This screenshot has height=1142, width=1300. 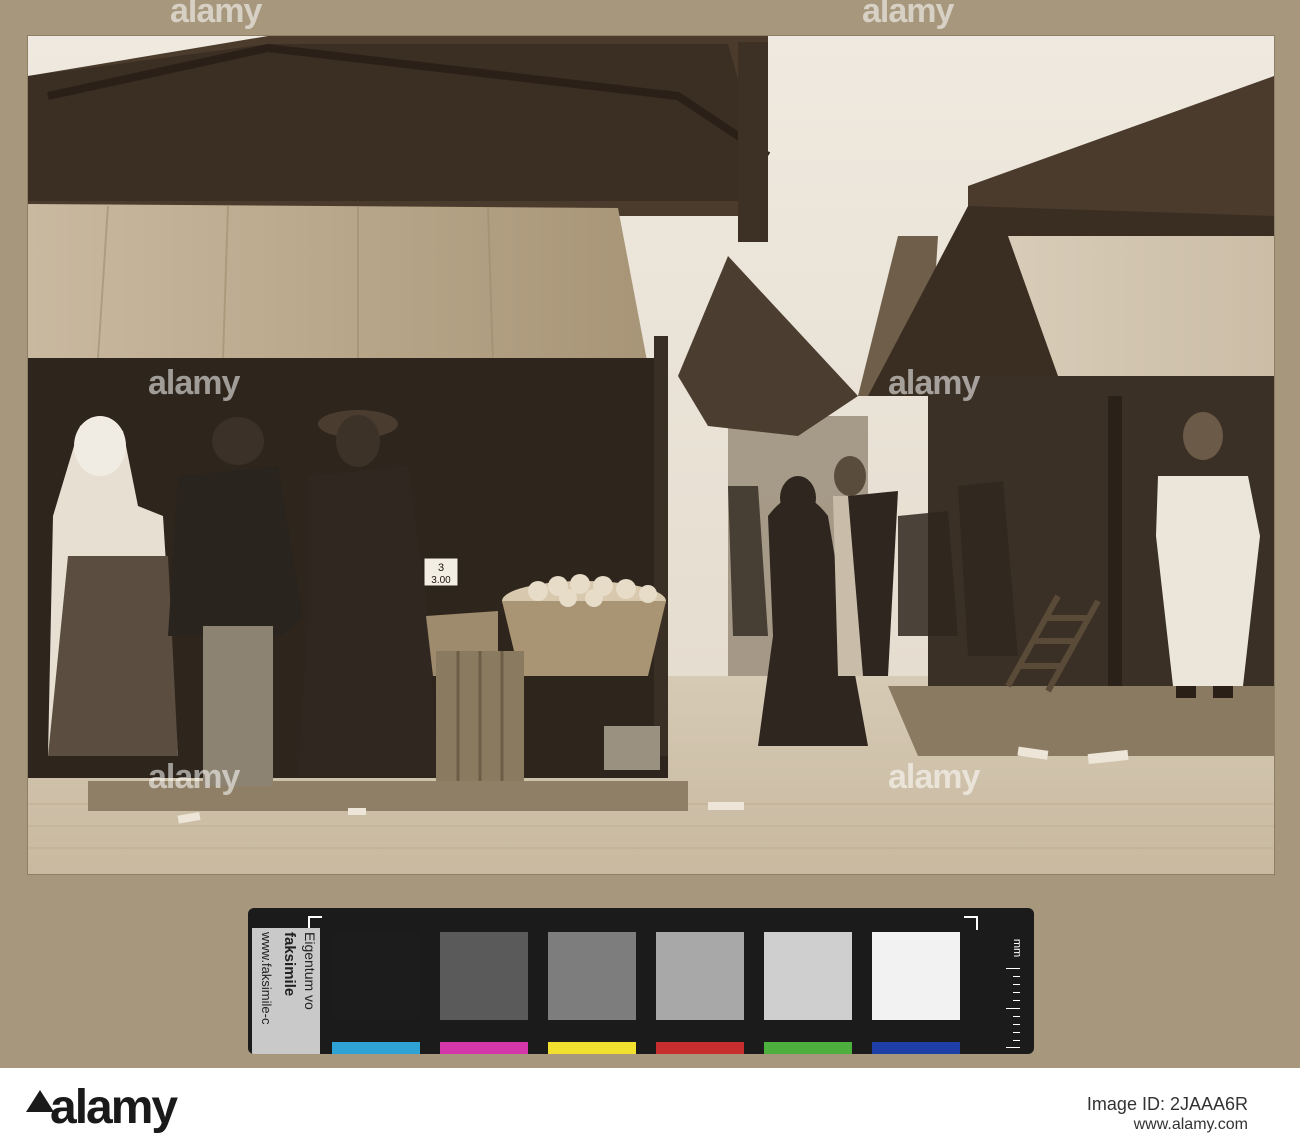 I want to click on card-label-line1: Eigentum vo, so click(x=310, y=971).